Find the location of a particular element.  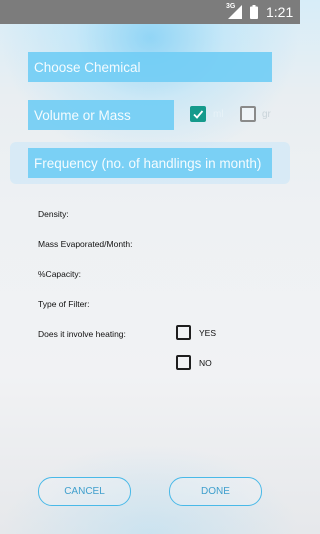

checkmark-icon is located at coordinates (198, 114).